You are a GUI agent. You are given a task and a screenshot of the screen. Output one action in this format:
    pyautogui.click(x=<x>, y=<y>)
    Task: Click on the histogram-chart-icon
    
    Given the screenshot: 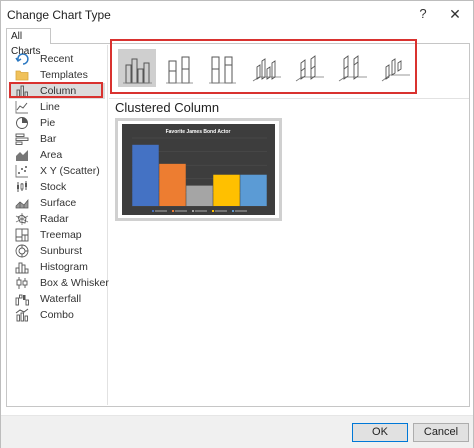 What is the action you would take?
    pyautogui.click(x=22, y=267)
    